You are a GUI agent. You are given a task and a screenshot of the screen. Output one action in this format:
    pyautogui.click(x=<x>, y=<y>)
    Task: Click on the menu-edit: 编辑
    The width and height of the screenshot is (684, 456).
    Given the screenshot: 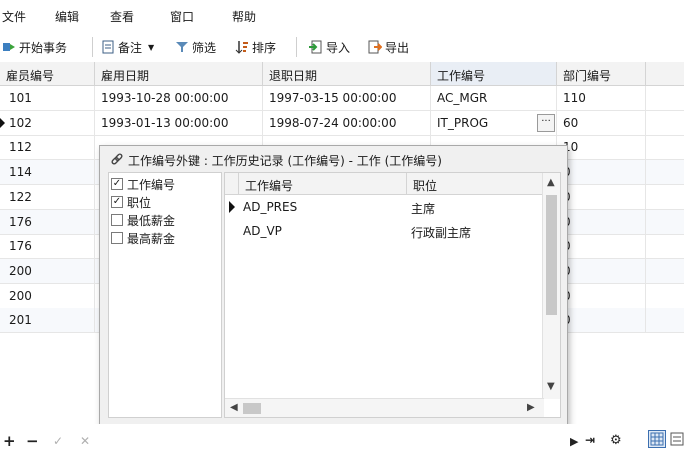 What is the action you would take?
    pyautogui.click(x=67, y=16)
    